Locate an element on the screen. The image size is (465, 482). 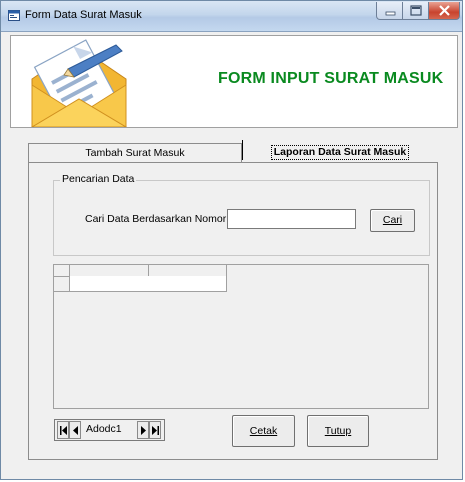
form-heading: FORM INPUT SURAT MASUK is located at coordinates (331, 78).